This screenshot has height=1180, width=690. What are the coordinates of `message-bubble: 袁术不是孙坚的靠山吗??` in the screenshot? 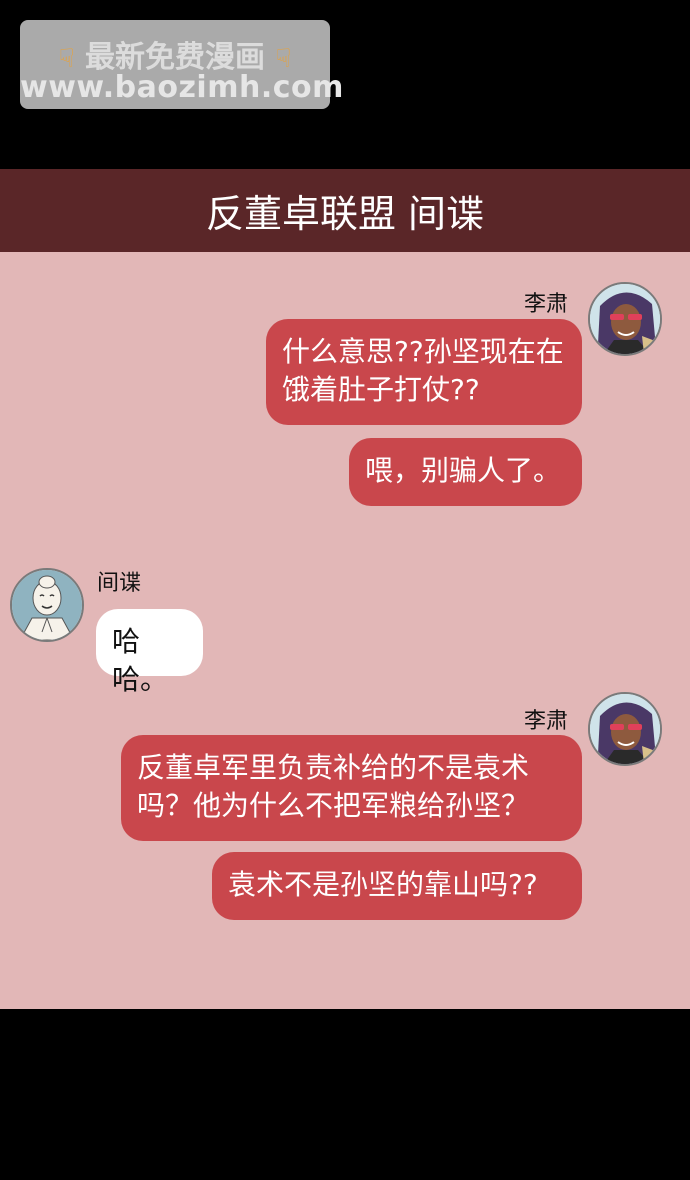 It's located at (397, 886).